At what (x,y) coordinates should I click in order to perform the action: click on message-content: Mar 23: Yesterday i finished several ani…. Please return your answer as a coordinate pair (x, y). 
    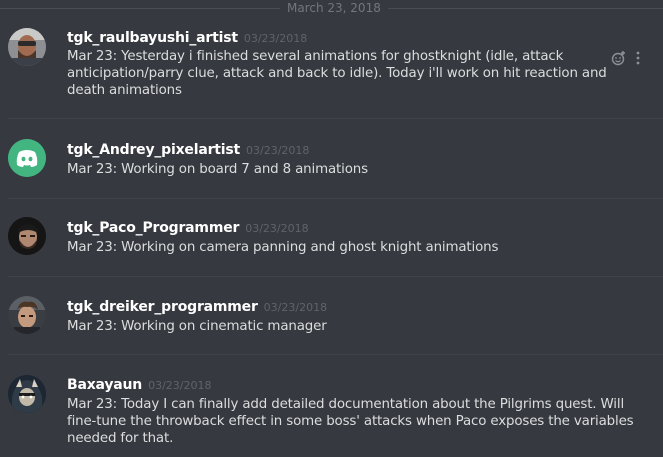
    Looking at the image, I should click on (337, 73).